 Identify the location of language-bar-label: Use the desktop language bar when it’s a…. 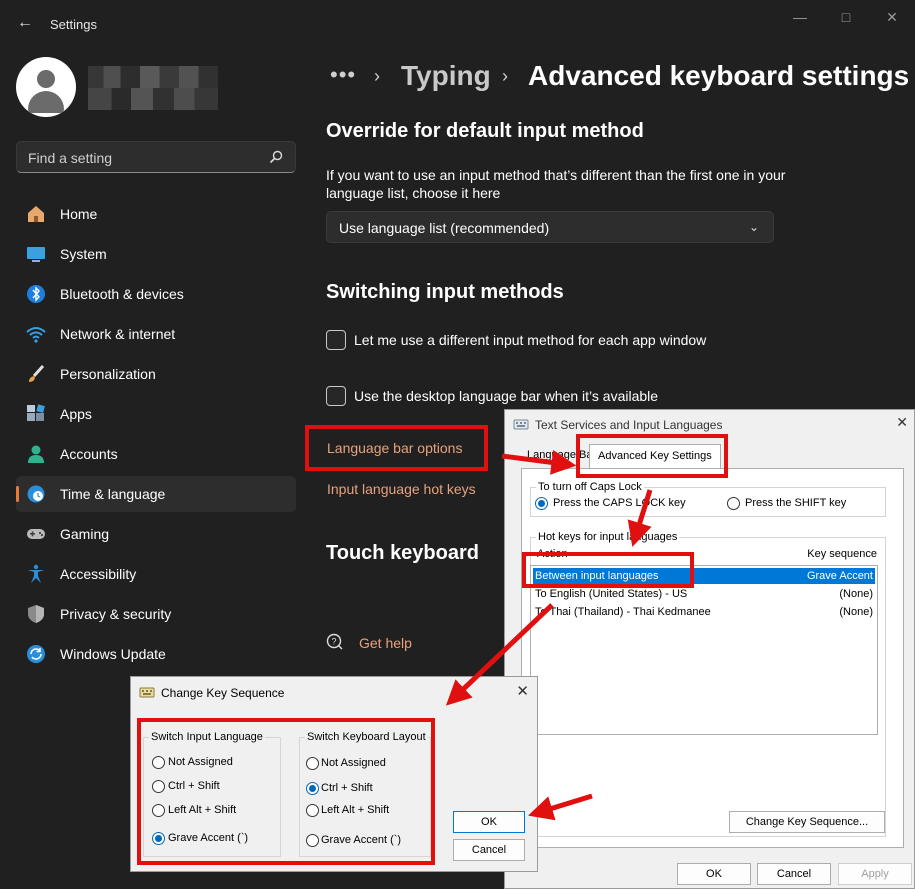
(506, 396).